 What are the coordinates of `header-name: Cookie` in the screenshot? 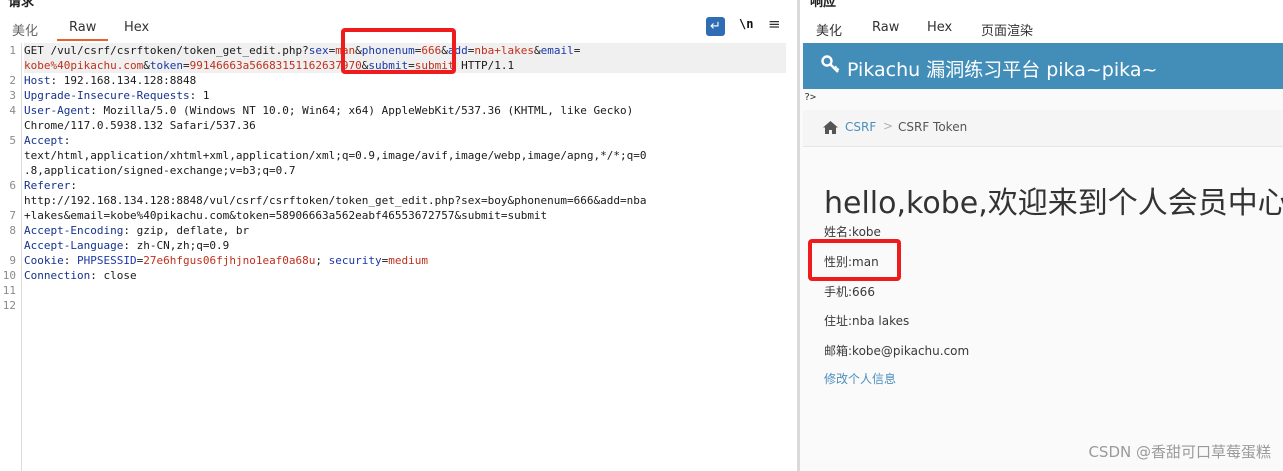 It's located at (44, 260).